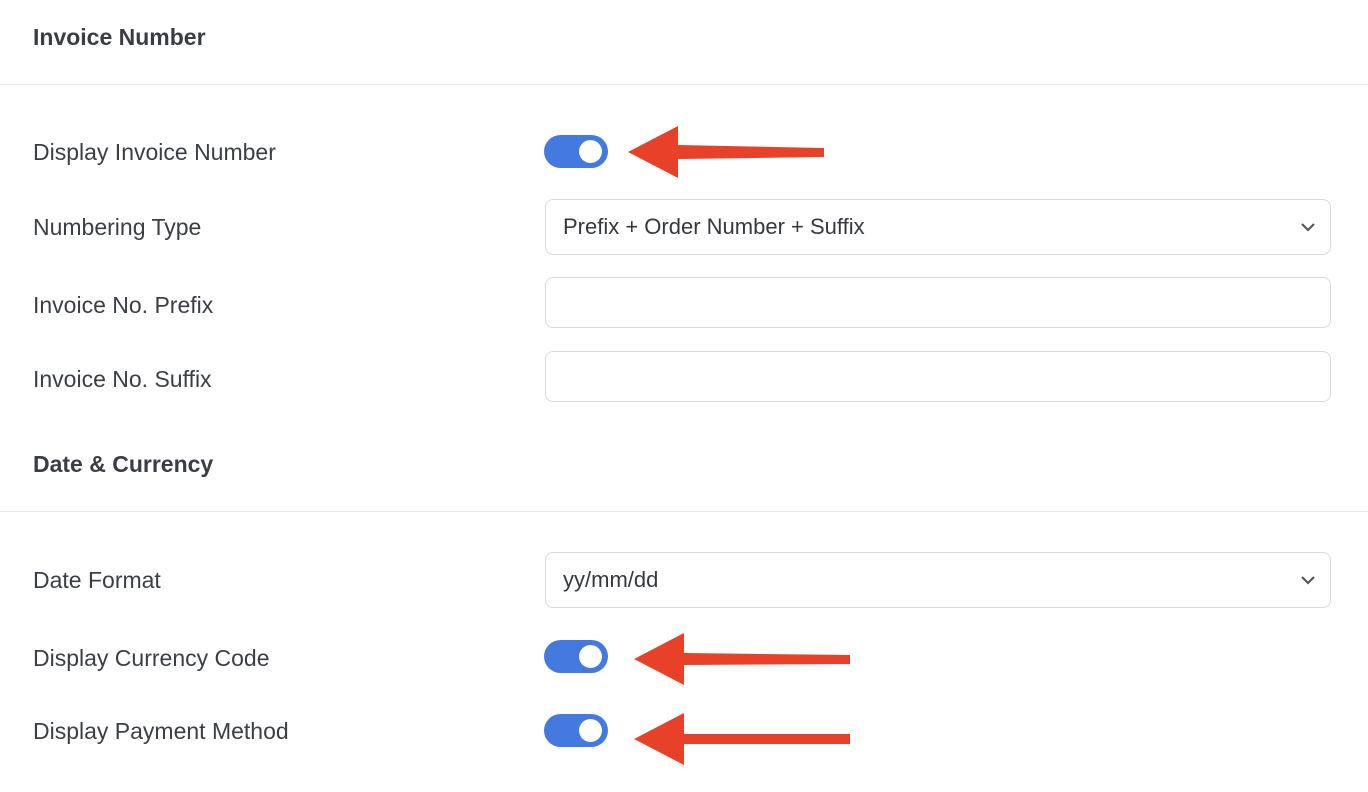 The width and height of the screenshot is (1368, 792). Describe the element at coordinates (938, 580) in the screenshot. I see `date-format-select: yy/mm/dd` at that location.